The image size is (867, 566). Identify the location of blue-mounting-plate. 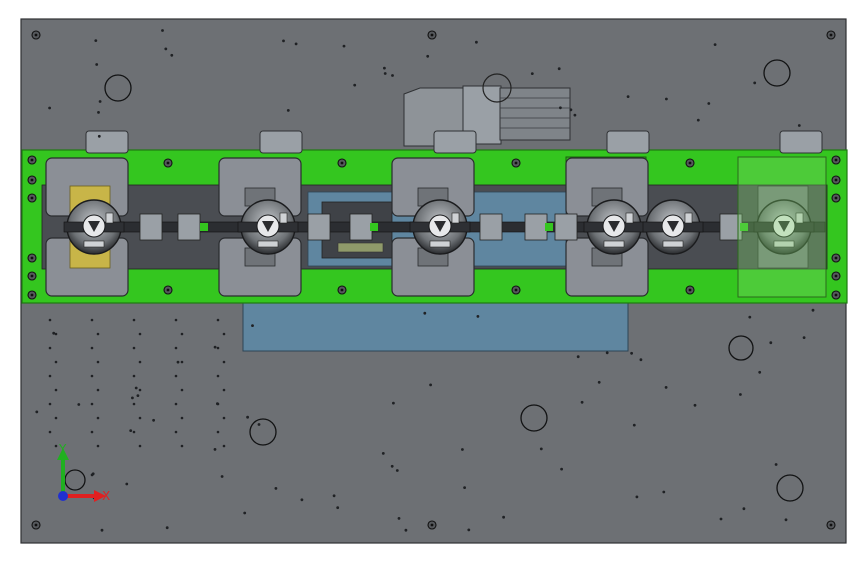
(435, 323).